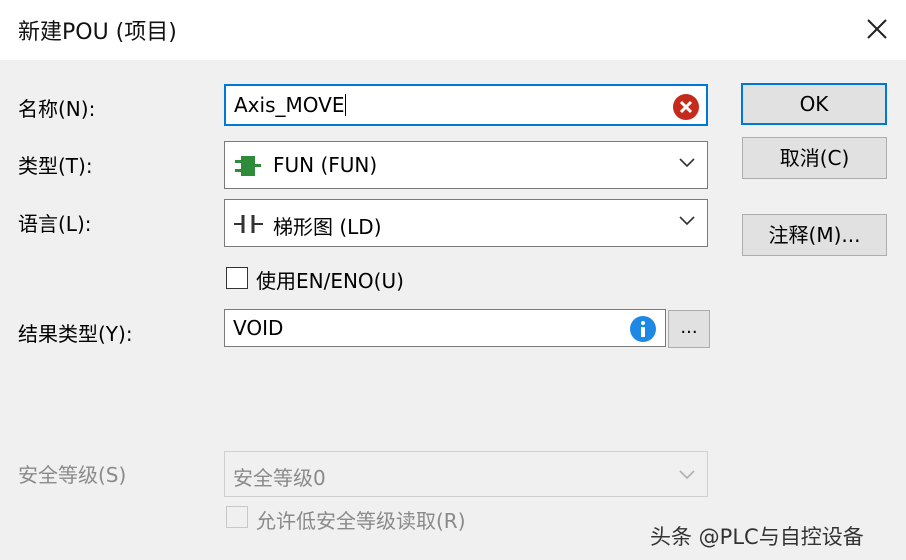  What do you see at coordinates (237, 278) in the screenshot?
I see `use-en-eno-checkbox` at bounding box center [237, 278].